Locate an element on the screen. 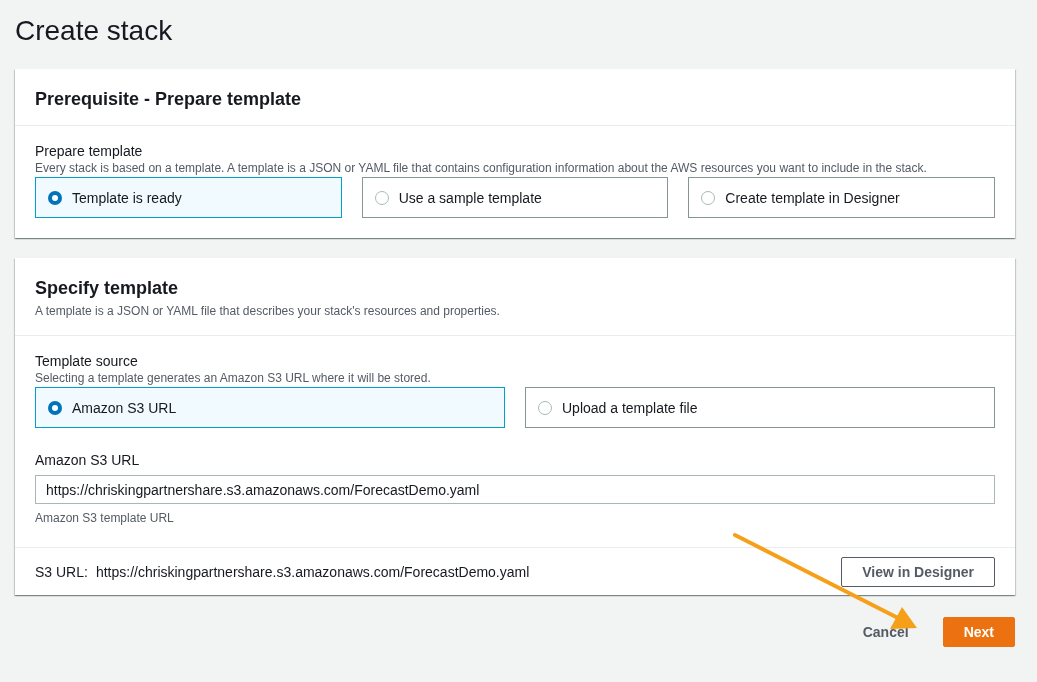  field-description: Every stack is based on a template. A template is a JSON or YAML file that contains configuration information about the AWS resources you want to include in the stack. is located at coordinates (481, 168).